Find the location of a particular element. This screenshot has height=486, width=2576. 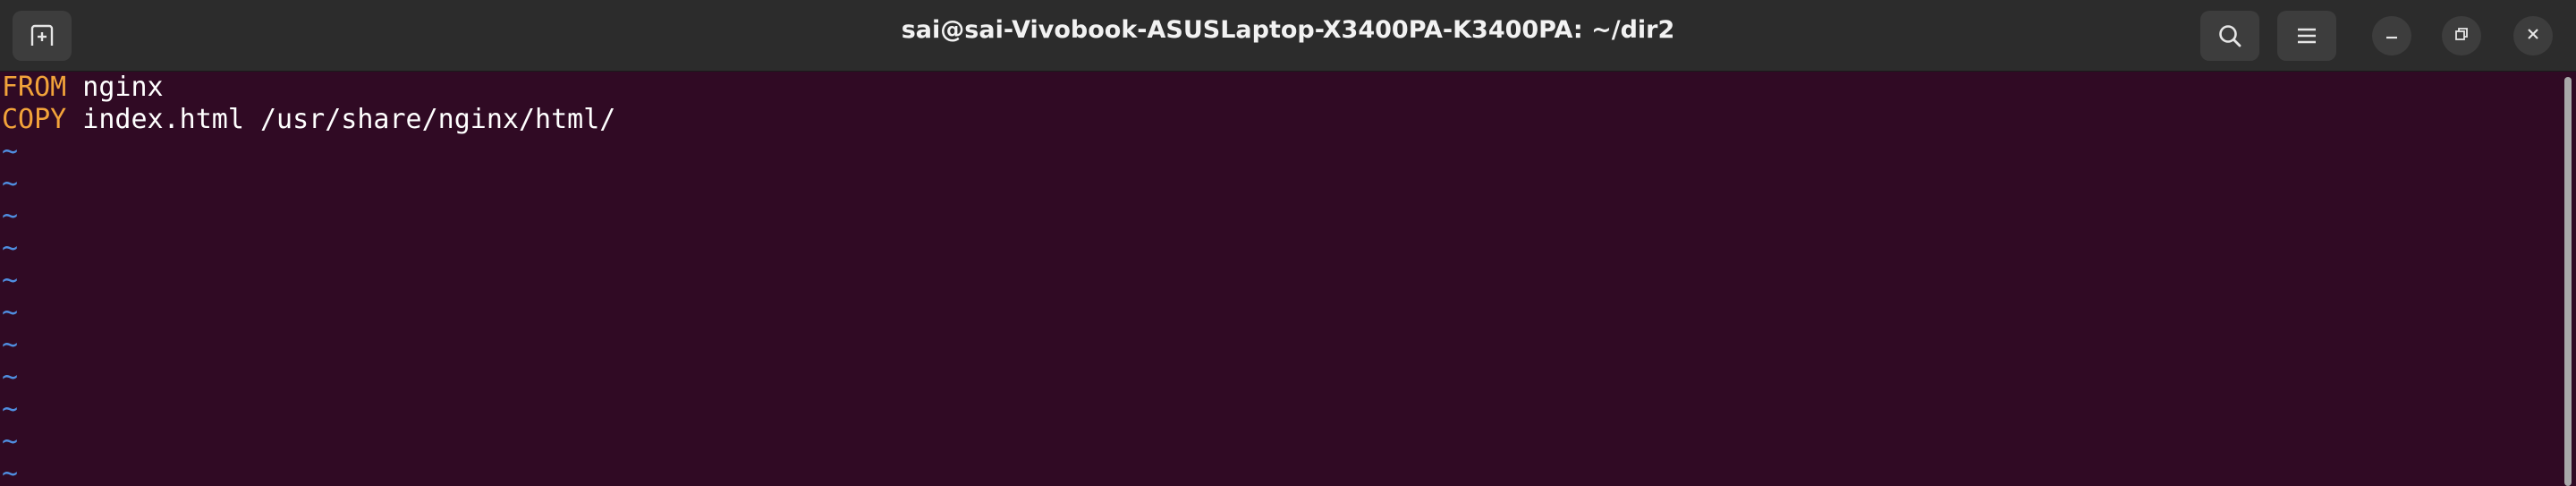

minimize-icon is located at coordinates (2392, 36).